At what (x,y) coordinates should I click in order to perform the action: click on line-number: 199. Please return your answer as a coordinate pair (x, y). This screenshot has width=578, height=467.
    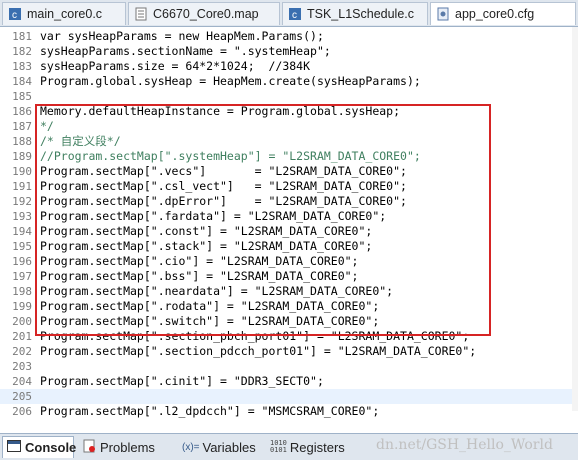
    Looking at the image, I should click on (22, 306).